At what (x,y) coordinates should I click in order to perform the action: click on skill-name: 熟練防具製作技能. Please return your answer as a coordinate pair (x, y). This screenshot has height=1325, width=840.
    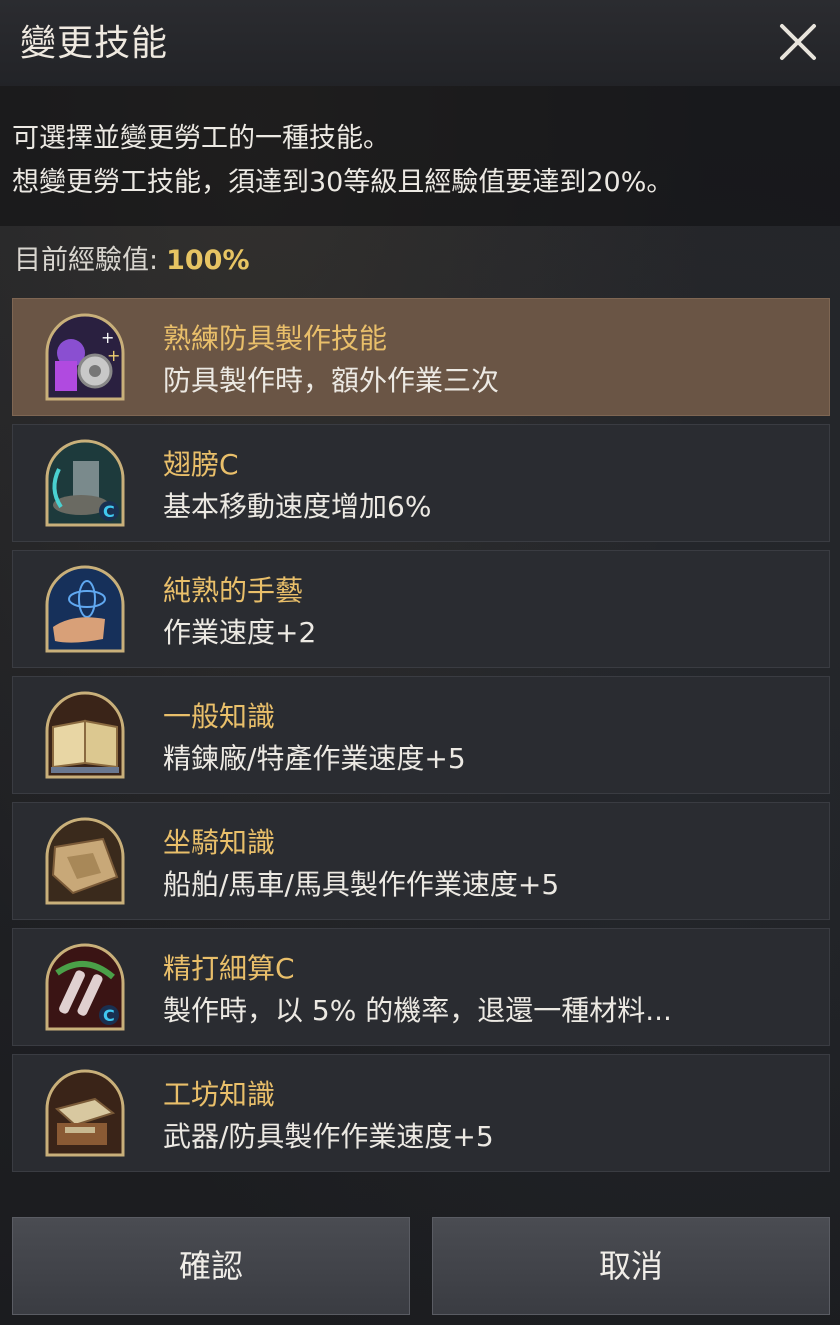
    Looking at the image, I should click on (275, 338).